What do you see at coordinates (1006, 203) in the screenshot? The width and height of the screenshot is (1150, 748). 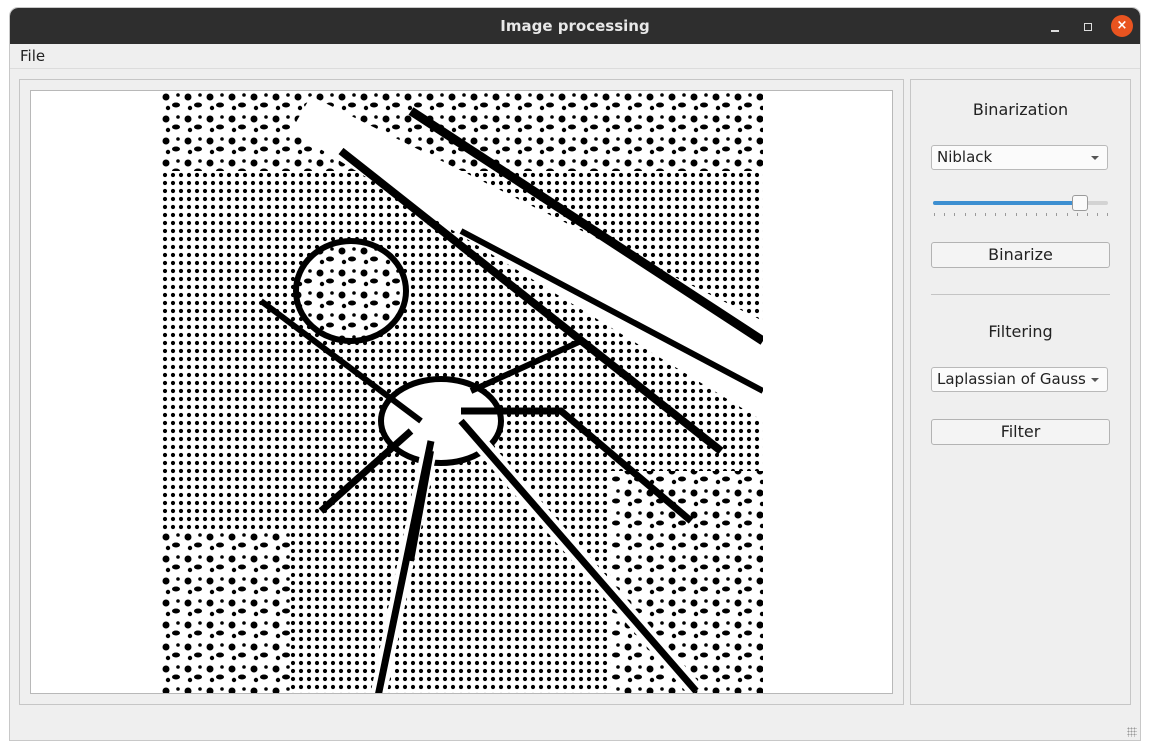 I see `slider-fill` at bounding box center [1006, 203].